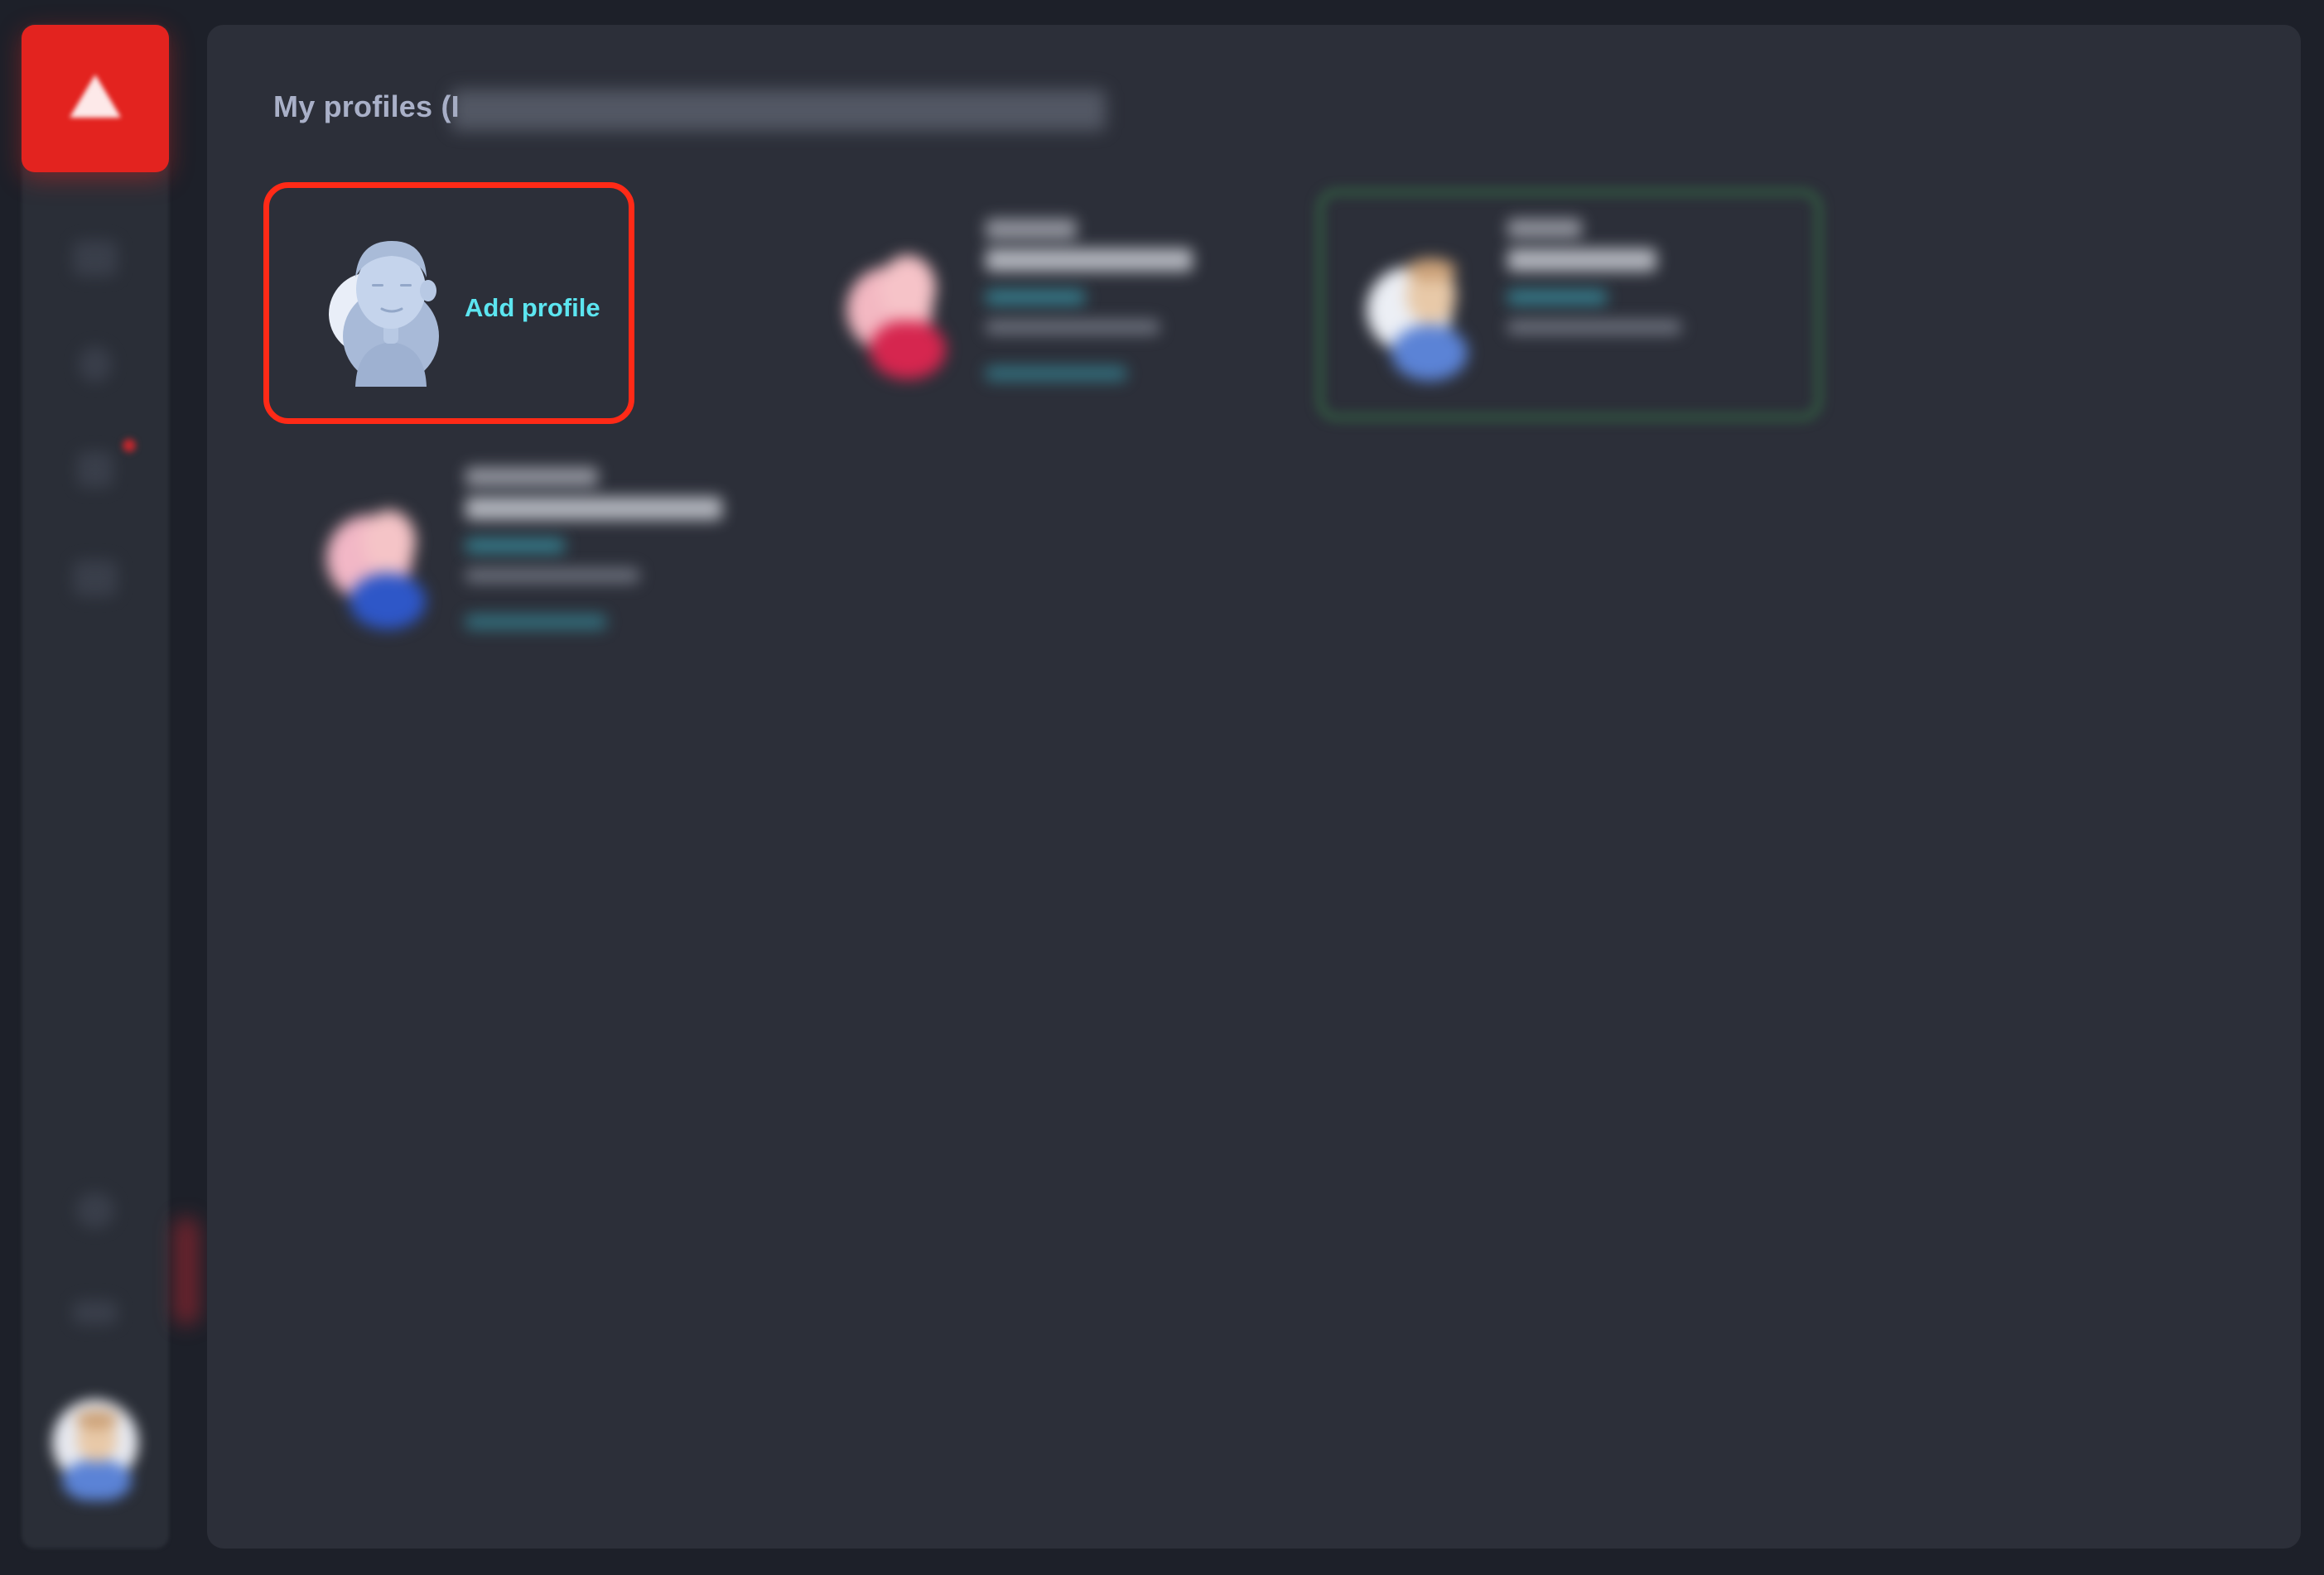  What do you see at coordinates (367, 106) in the screenshot?
I see `page-title: My profiles (I` at bounding box center [367, 106].